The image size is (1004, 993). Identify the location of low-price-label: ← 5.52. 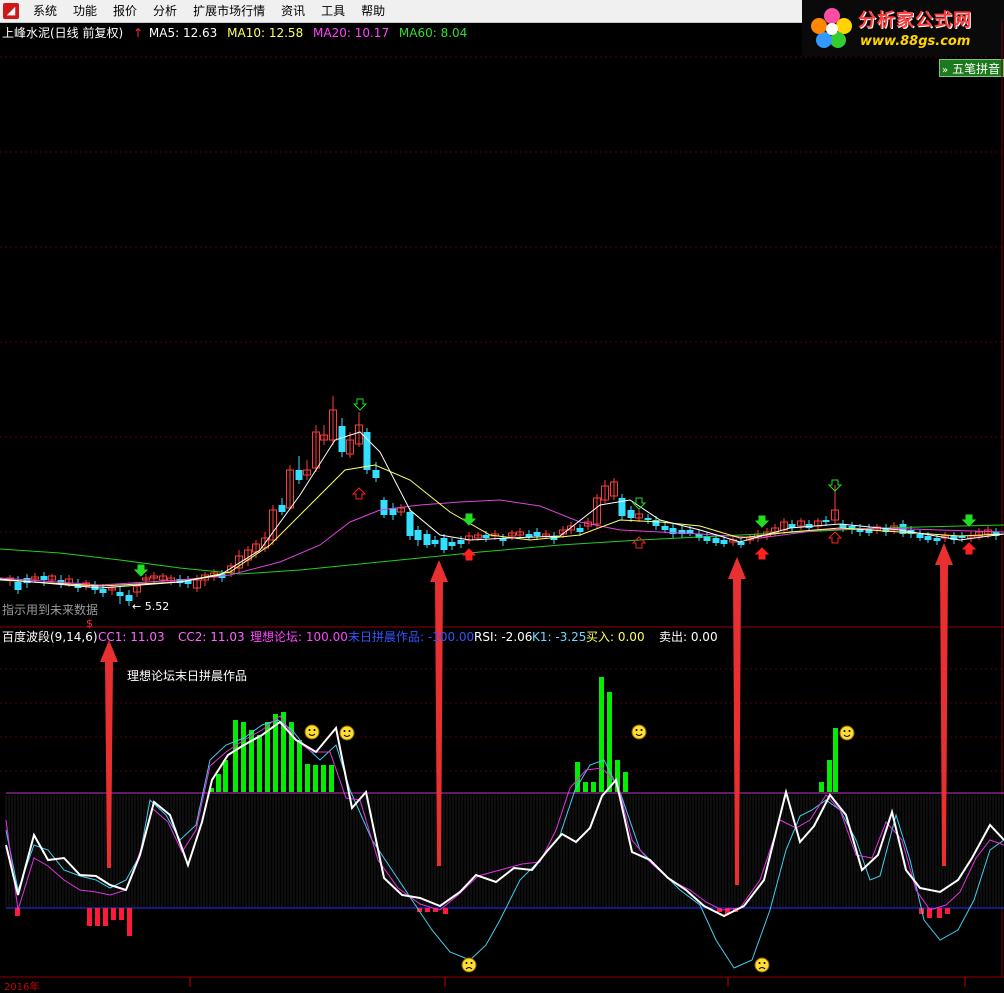
(151, 606).